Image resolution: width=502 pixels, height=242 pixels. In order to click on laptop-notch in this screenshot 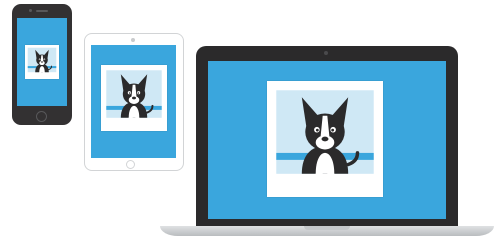, I will do `click(327, 228)`.